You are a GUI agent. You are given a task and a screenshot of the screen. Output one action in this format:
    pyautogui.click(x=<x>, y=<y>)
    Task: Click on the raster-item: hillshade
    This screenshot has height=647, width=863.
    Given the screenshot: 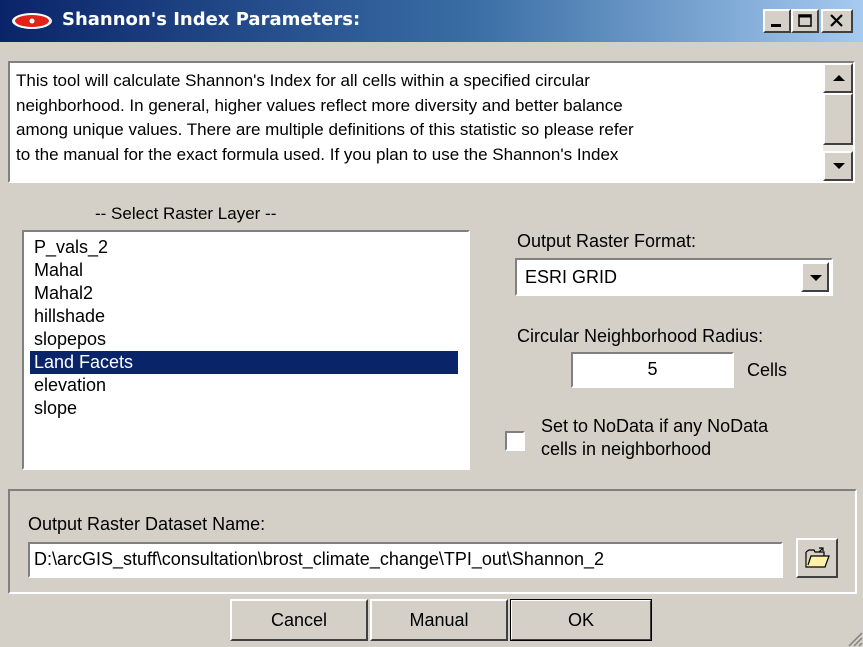 What is the action you would take?
    pyautogui.click(x=244, y=316)
    